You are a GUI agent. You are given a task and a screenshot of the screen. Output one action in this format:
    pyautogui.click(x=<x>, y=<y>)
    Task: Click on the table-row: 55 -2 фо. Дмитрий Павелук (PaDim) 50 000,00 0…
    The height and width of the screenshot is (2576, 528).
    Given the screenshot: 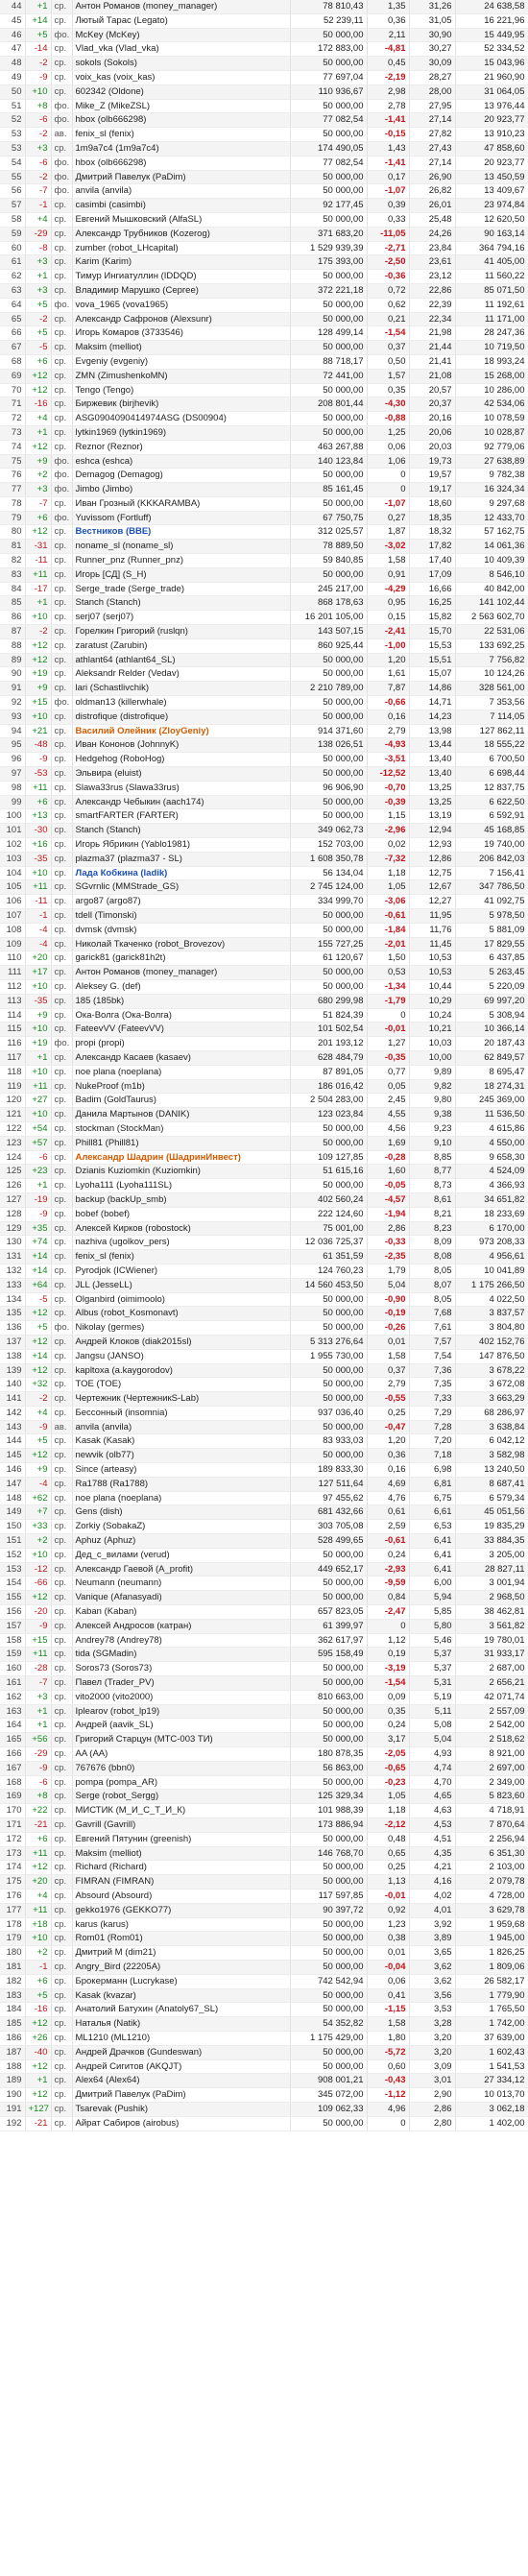 What is the action you would take?
    pyautogui.click(x=264, y=177)
    